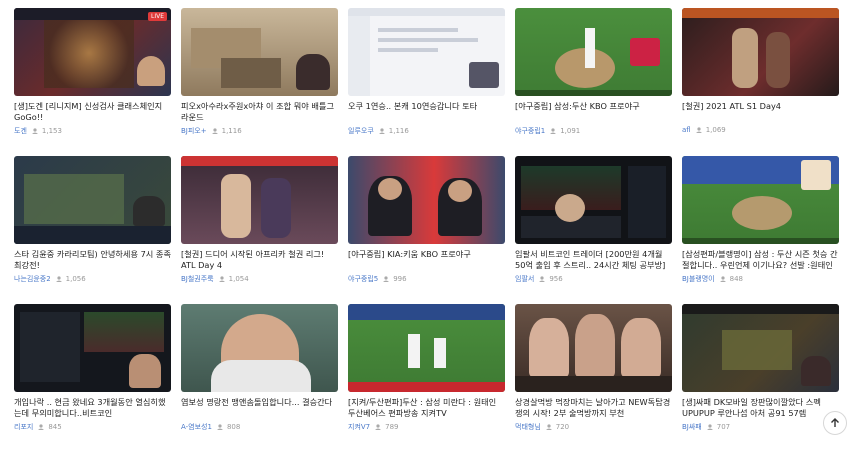  I want to click on channel-name: 일루오쿠, so click(361, 131).